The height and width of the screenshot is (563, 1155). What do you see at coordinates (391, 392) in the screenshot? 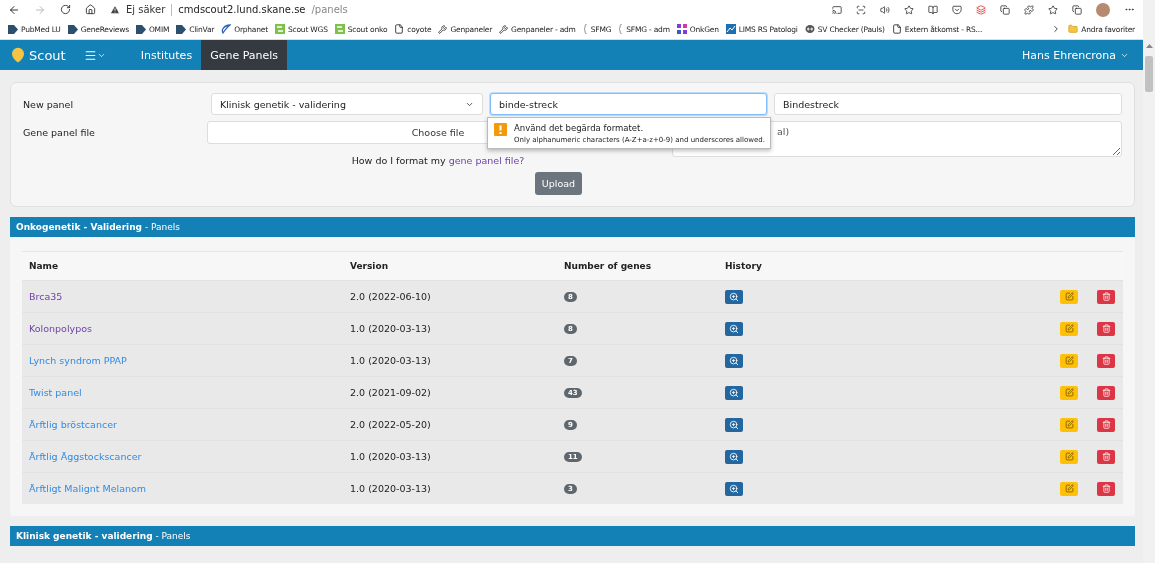
I see `version-cell-text: 2.0 (2021-09-02)` at bounding box center [391, 392].